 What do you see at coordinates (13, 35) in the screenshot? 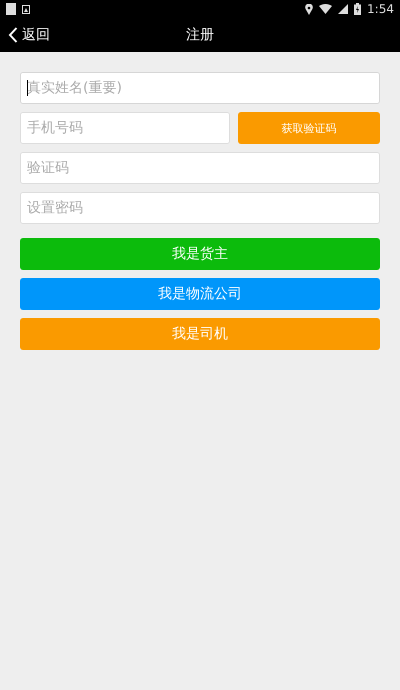
I see `back-chevron-icon` at bounding box center [13, 35].